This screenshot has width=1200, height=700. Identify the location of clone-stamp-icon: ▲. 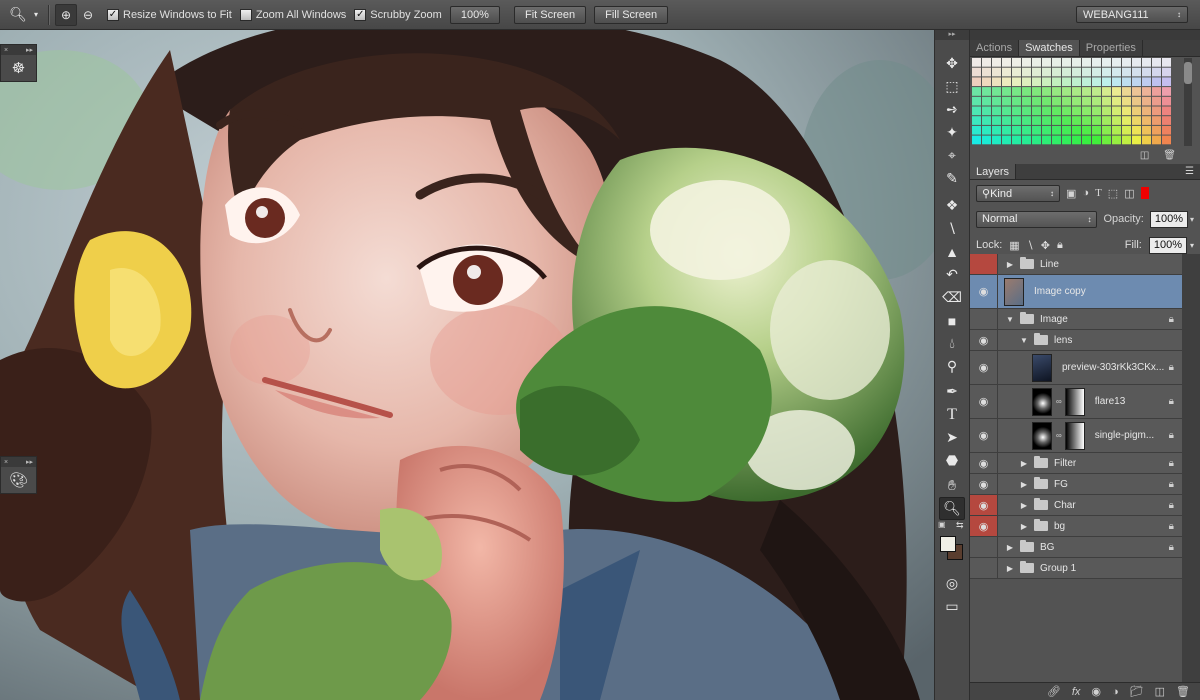
(952, 251).